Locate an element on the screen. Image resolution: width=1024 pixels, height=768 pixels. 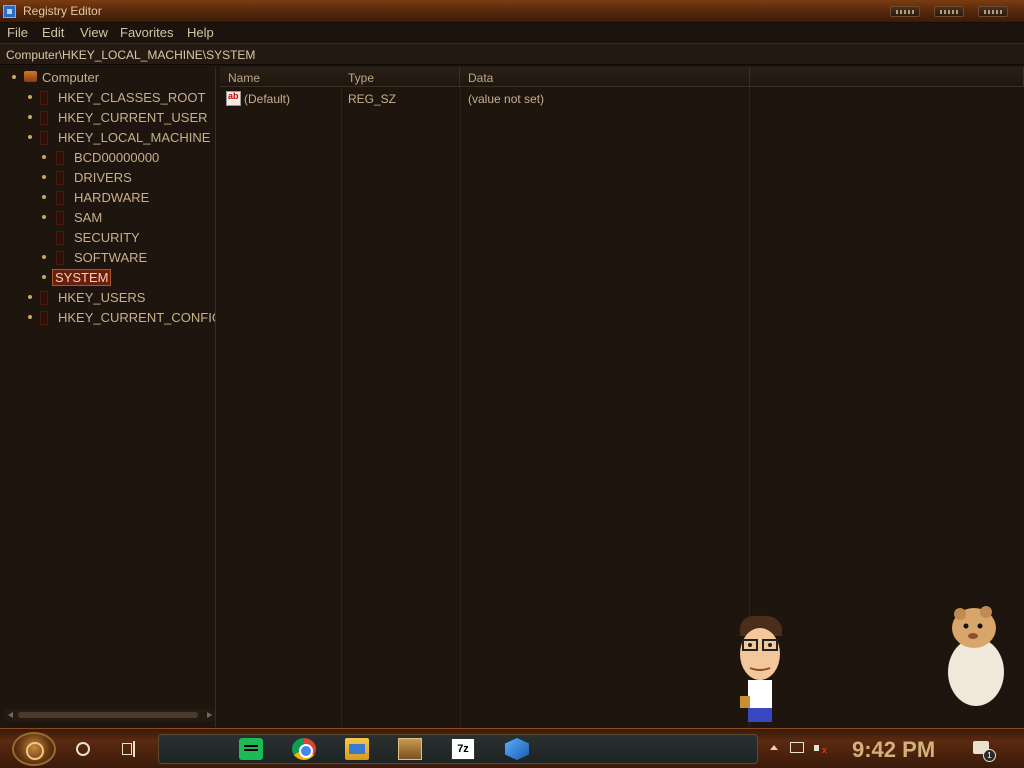
address-path: Computer\HKEY_LOCAL_MACHINE\SYSTEM is located at coordinates (130, 55).